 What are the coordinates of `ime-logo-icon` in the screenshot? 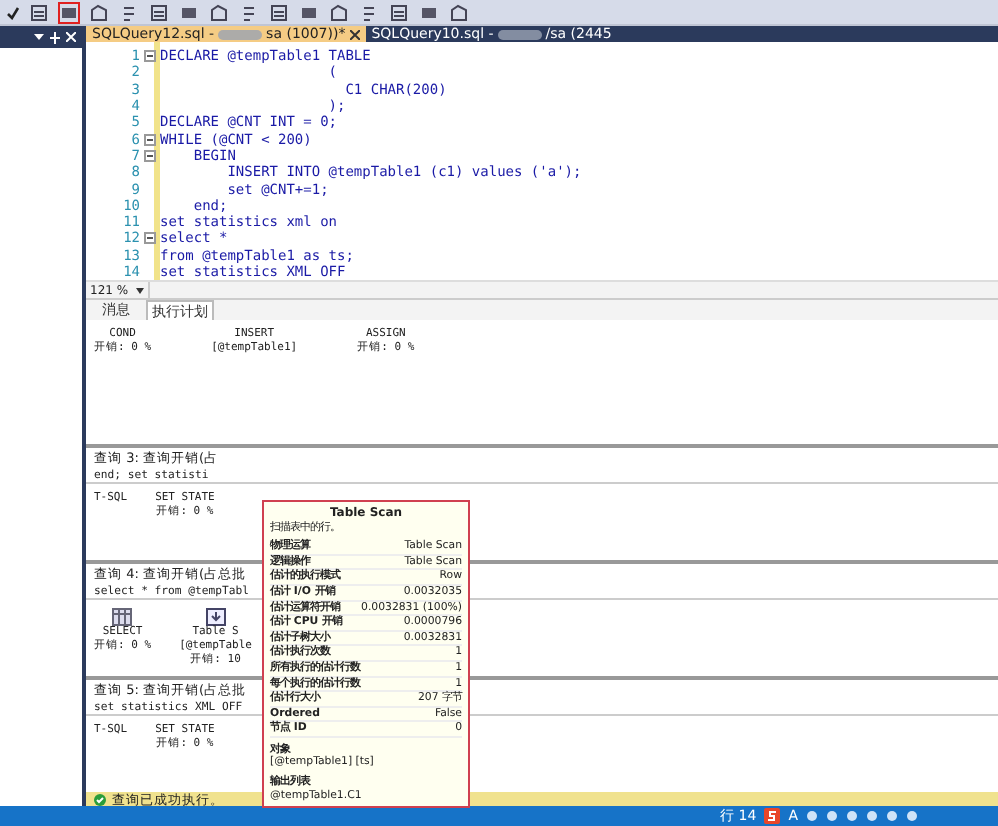 It's located at (772, 816).